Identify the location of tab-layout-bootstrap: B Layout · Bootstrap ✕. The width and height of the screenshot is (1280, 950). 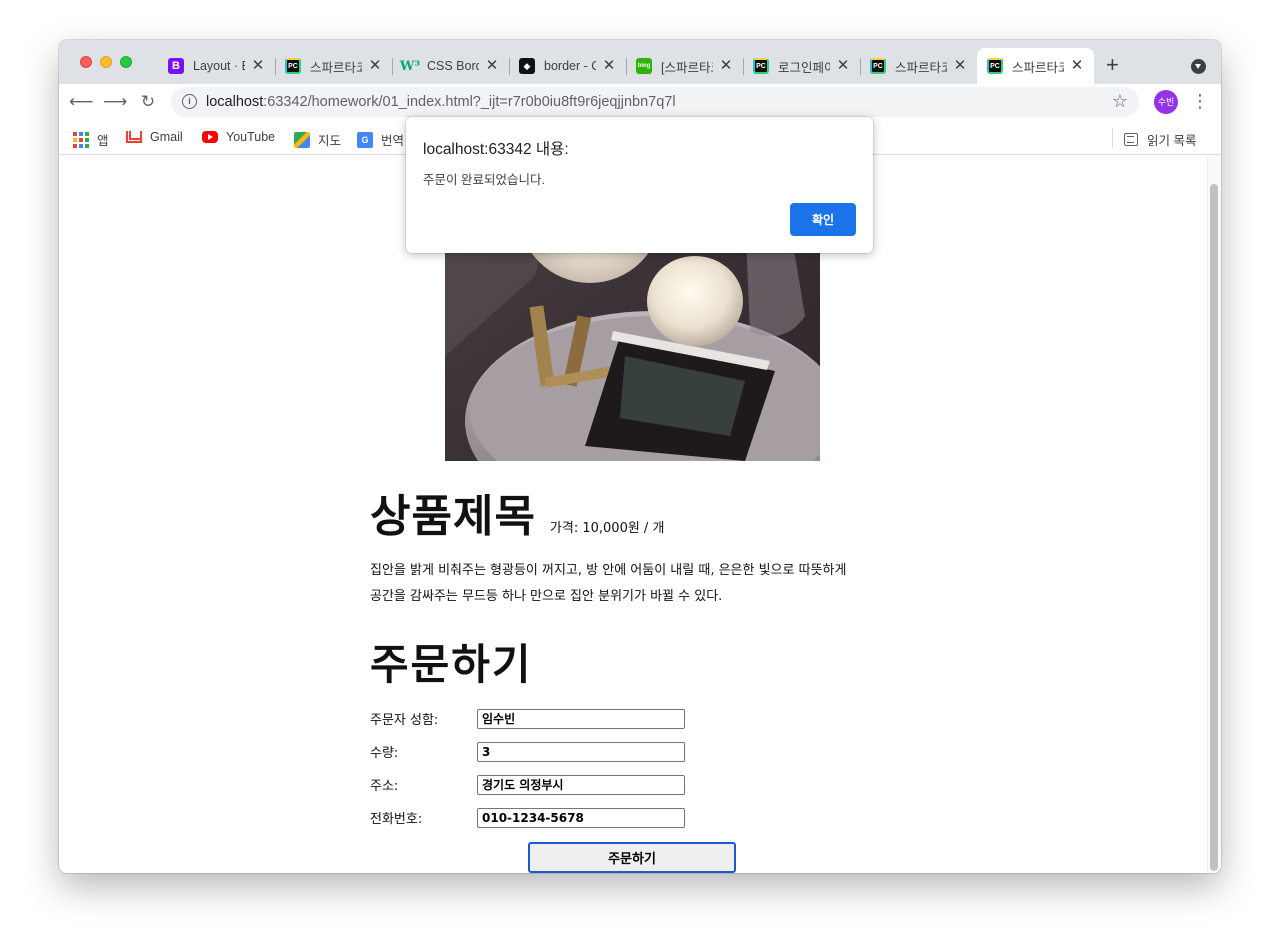
(217, 66).